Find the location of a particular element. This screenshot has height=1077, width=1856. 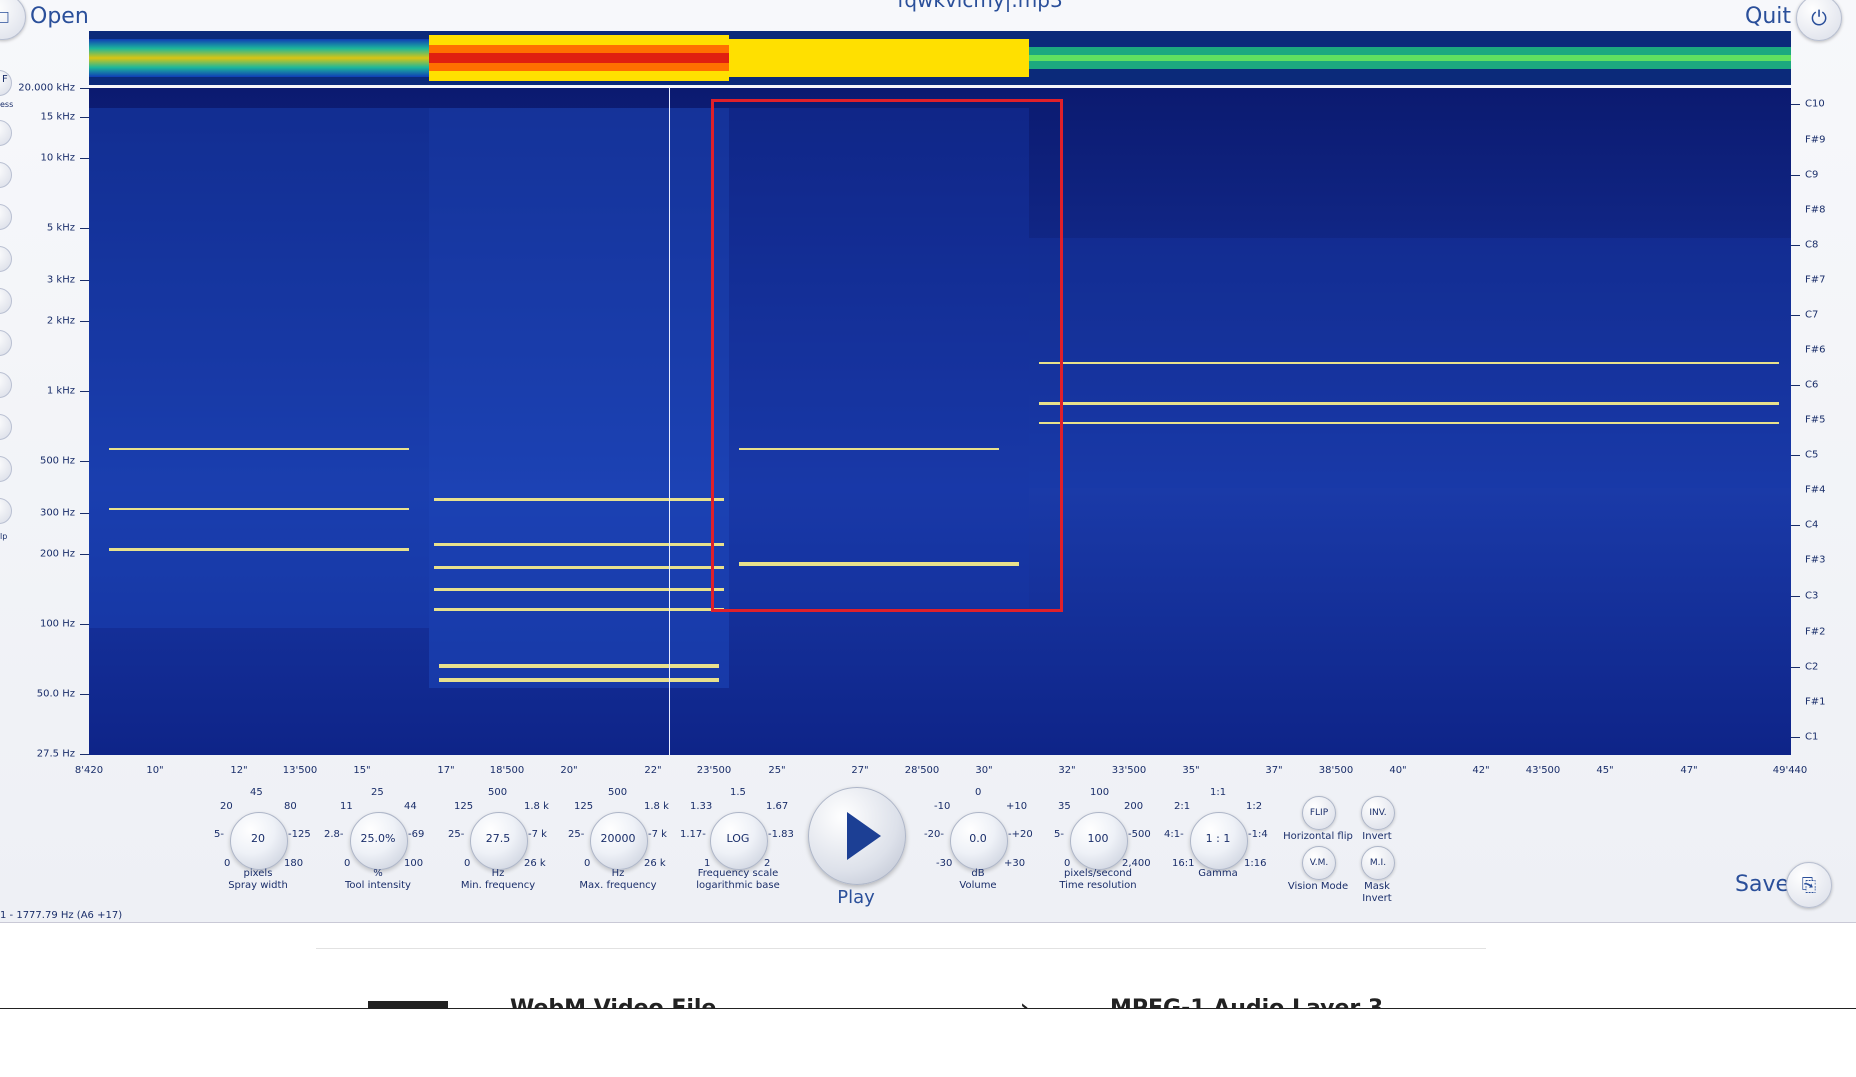

x-label: 47" is located at coordinates (1689, 770).